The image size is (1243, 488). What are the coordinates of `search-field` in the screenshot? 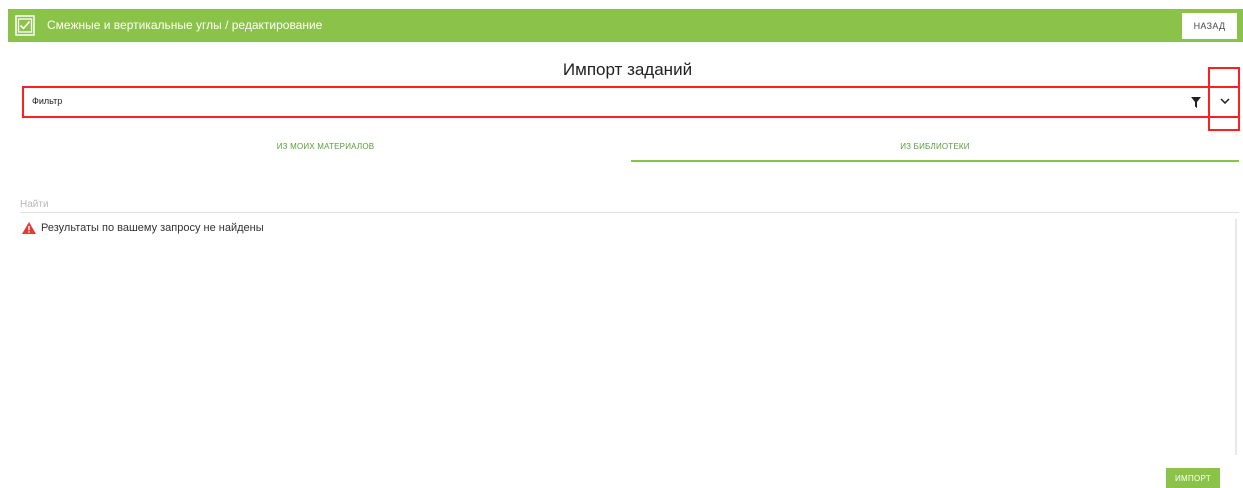 It's located at (629, 204).